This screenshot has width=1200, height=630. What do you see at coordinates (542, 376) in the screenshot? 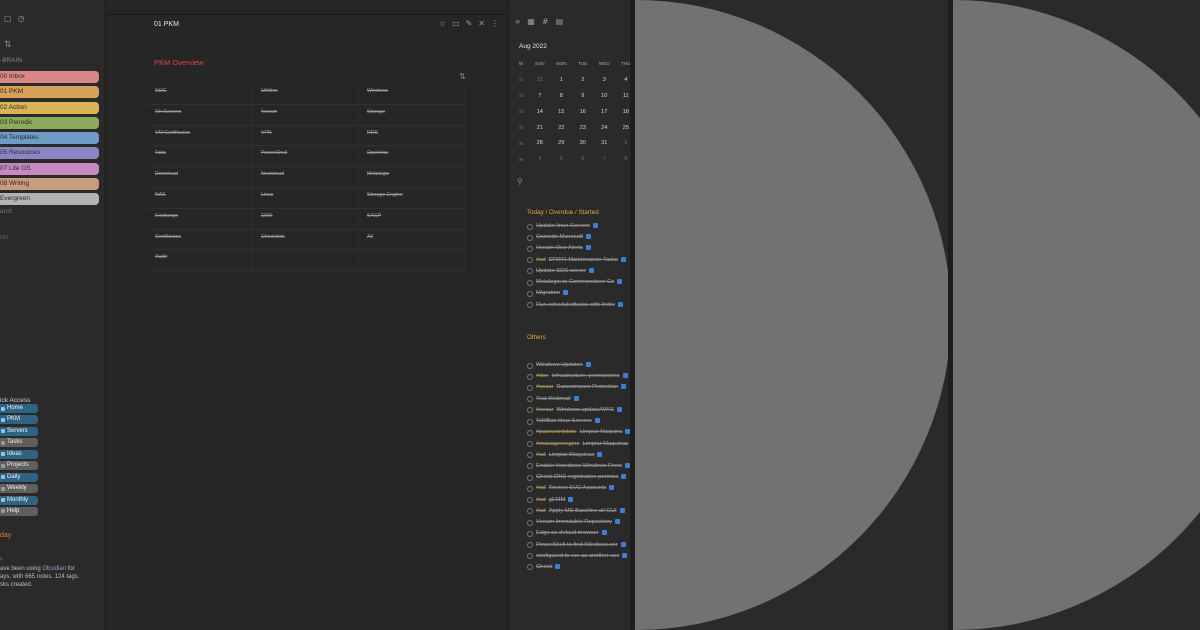
I see `task-tag: #dev` at bounding box center [542, 376].